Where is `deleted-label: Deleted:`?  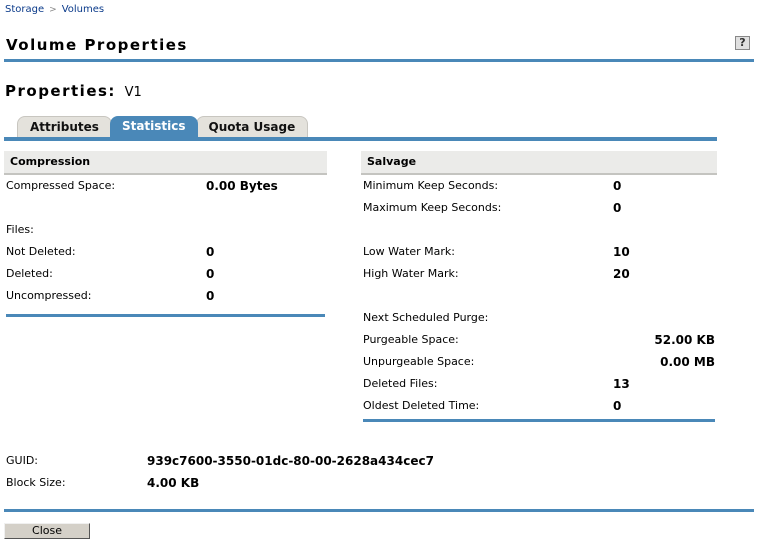
deleted-label: Deleted: is located at coordinates (29, 273).